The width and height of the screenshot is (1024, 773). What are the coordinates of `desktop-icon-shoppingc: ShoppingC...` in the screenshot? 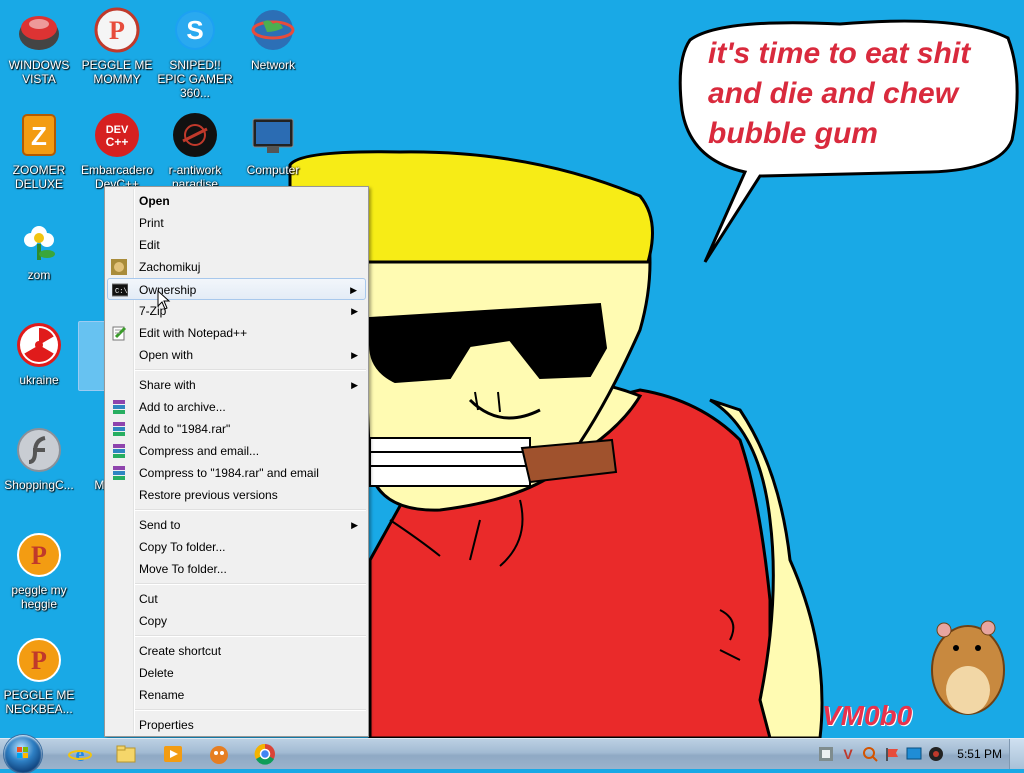 It's located at (39, 459).